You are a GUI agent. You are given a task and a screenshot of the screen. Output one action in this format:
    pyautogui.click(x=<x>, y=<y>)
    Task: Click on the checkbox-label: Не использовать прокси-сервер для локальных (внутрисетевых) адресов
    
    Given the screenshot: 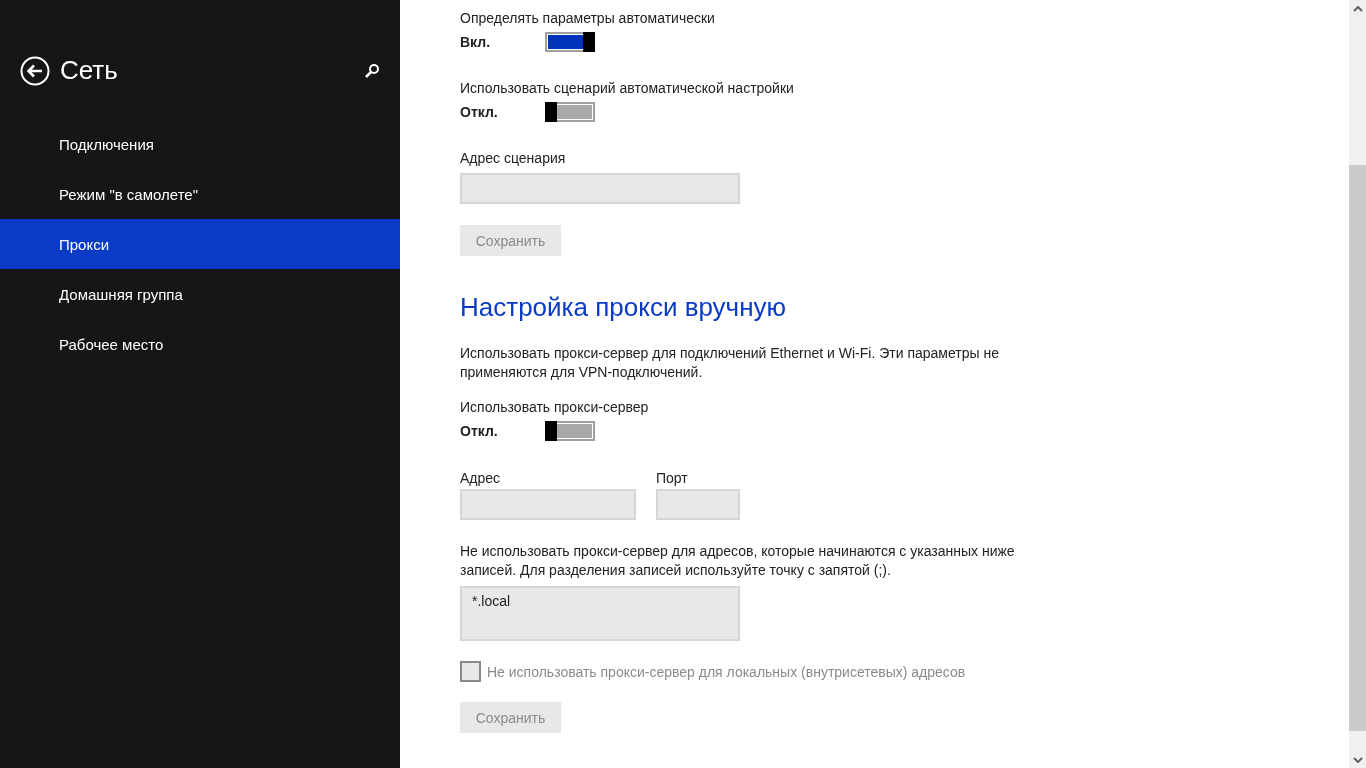 What is the action you would take?
    pyautogui.click(x=726, y=671)
    